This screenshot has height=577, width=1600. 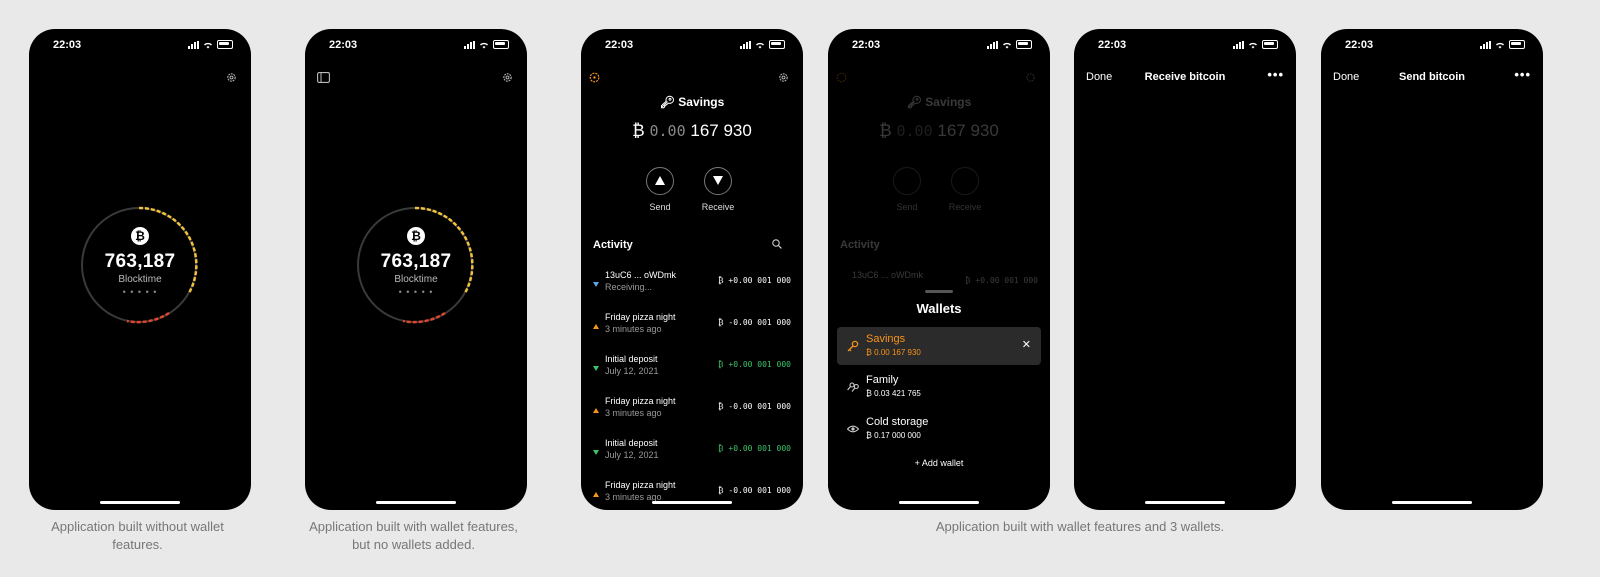 What do you see at coordinates (916, 102) in the screenshot?
I see `key-icon: 🔑︎` at bounding box center [916, 102].